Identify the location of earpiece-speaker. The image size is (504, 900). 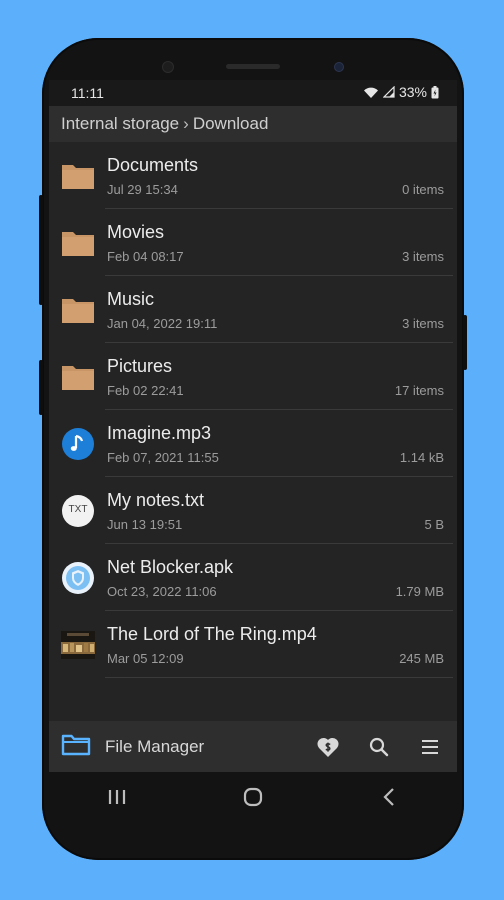
(253, 66).